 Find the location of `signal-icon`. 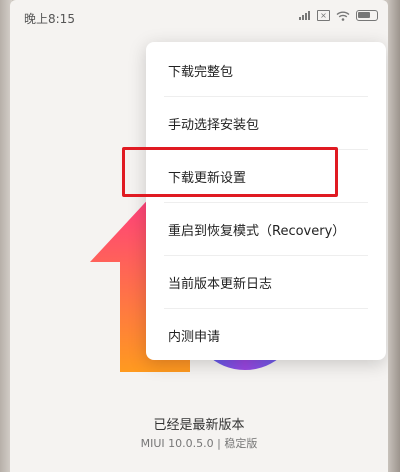

signal-icon is located at coordinates (304, 15).